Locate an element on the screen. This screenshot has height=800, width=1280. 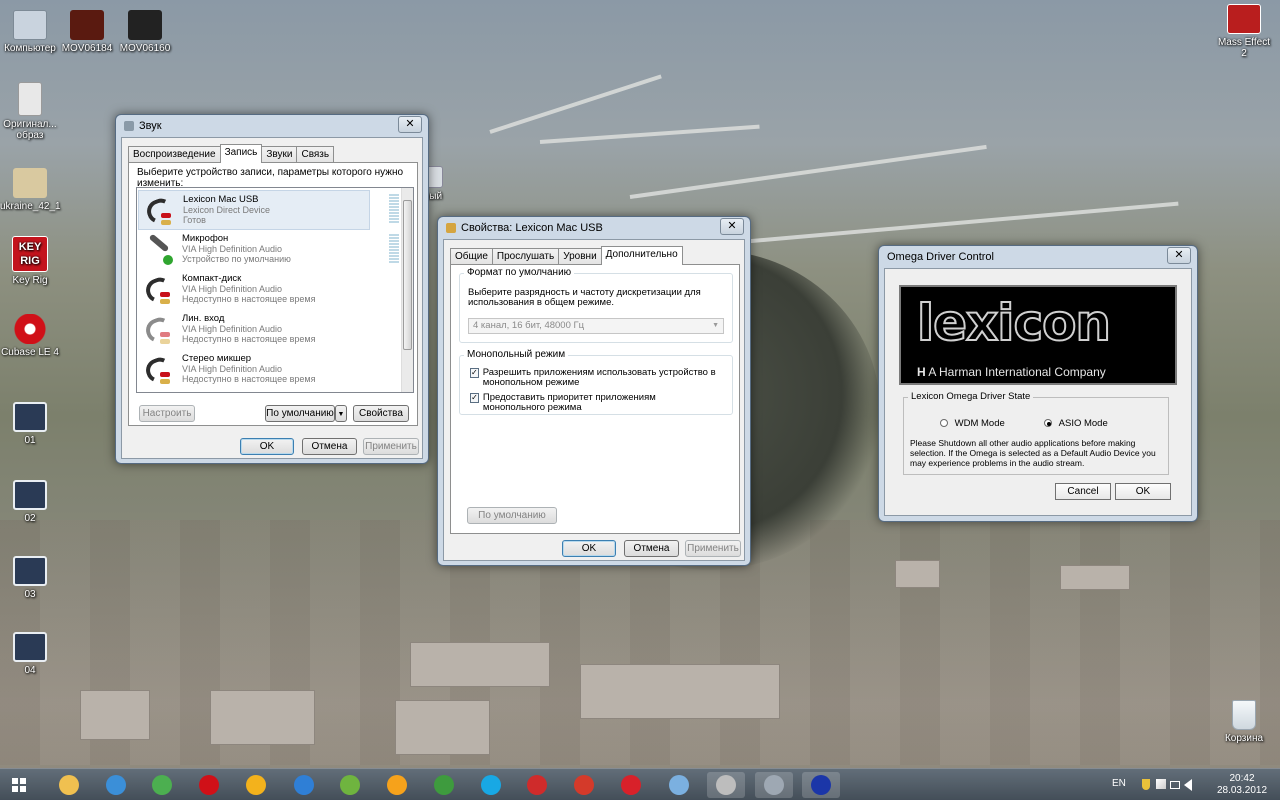
taskbar-app-nero is located at coordinates (584, 785).